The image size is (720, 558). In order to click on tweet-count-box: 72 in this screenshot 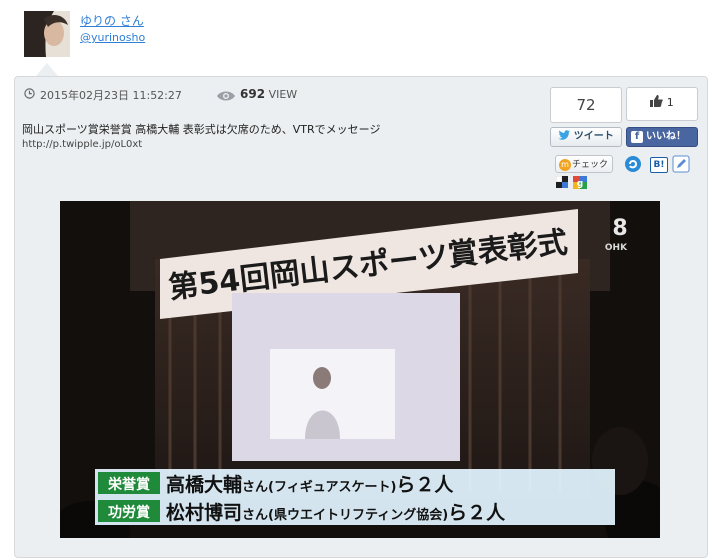, I will do `click(586, 105)`.